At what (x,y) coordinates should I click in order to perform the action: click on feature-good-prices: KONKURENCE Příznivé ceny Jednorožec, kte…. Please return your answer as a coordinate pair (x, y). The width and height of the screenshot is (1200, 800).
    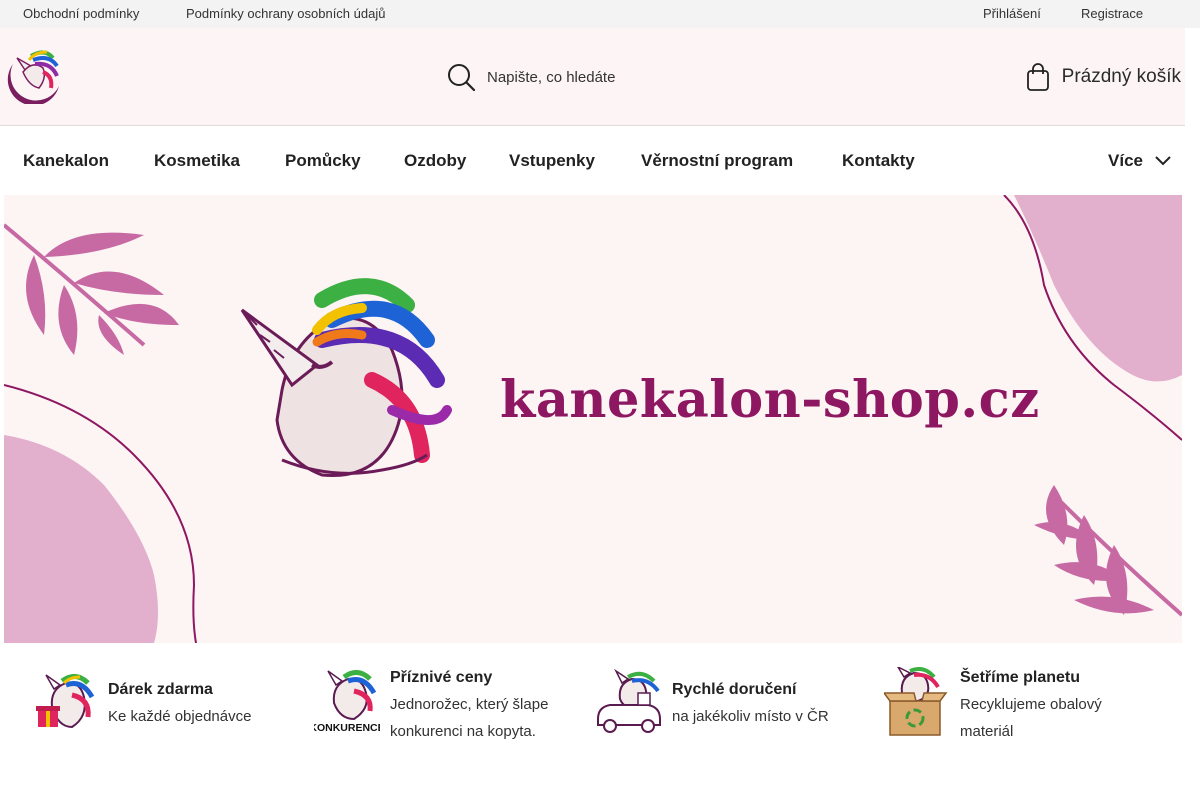
    Looking at the image, I should click on (439, 706).